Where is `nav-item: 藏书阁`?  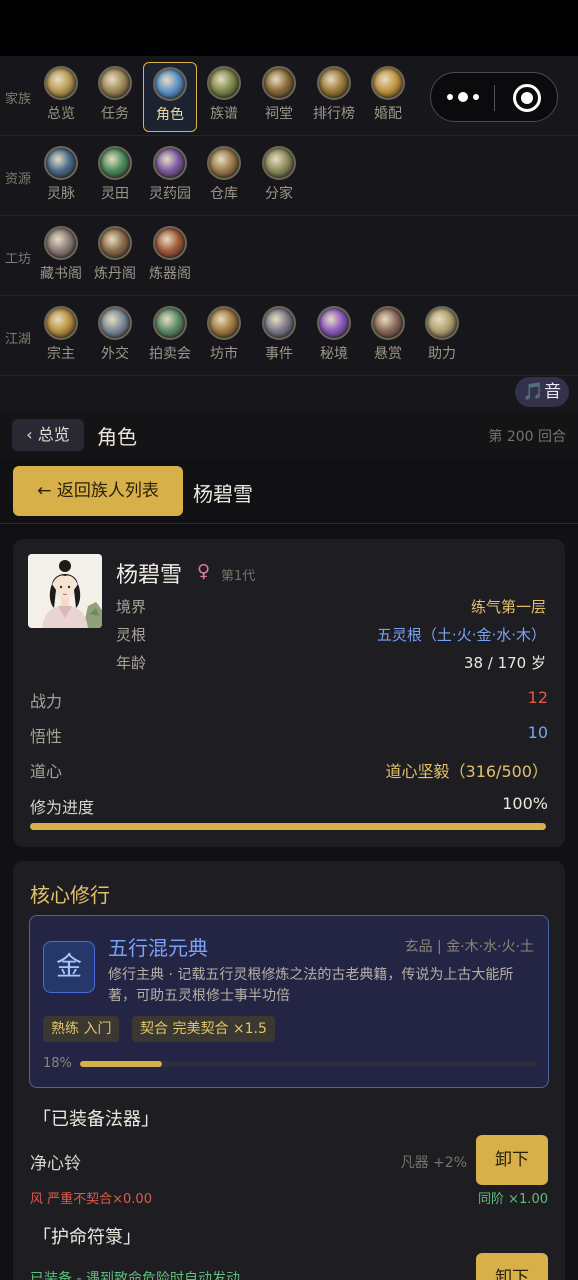
nav-item: 藏书阁 is located at coordinates (61, 257).